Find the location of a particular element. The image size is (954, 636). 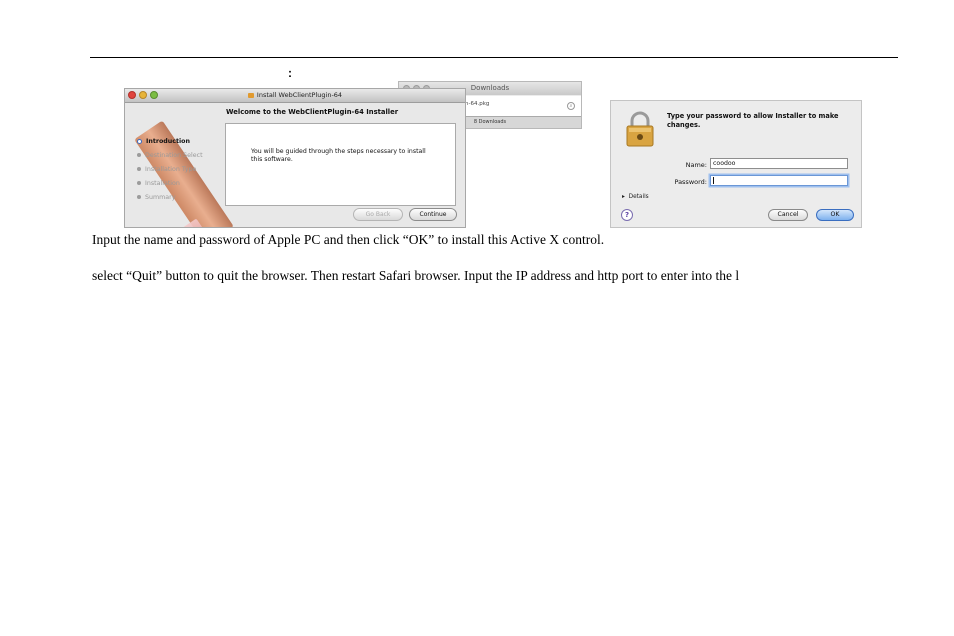

heading-colon: : is located at coordinates (290, 73).